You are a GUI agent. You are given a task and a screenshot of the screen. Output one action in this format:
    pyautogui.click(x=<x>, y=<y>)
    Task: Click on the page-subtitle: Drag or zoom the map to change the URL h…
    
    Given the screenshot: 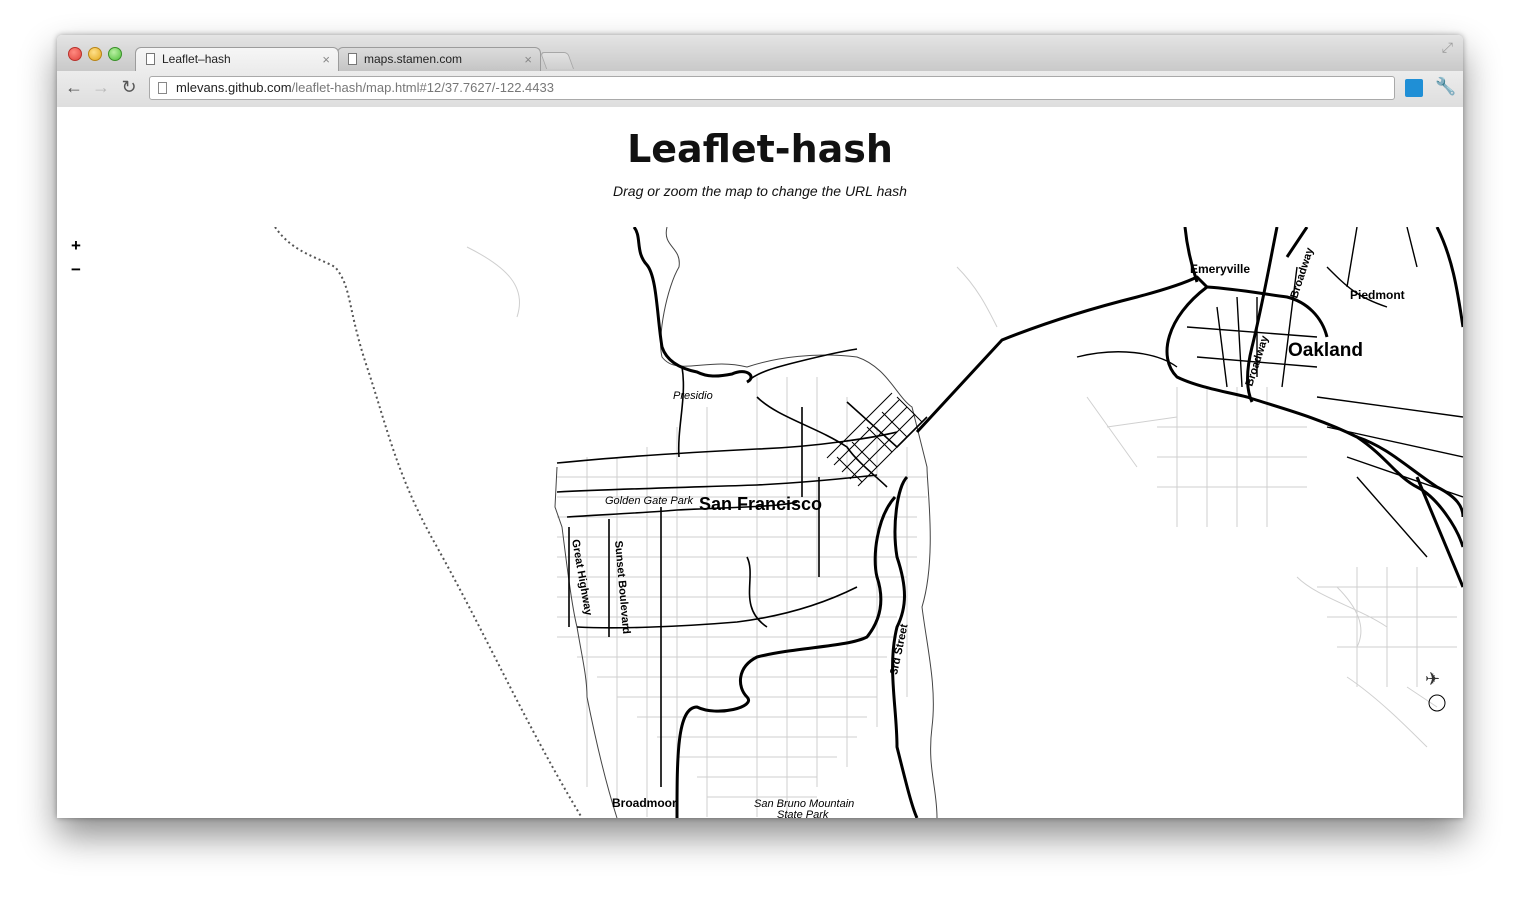 What is the action you would take?
    pyautogui.click(x=760, y=191)
    